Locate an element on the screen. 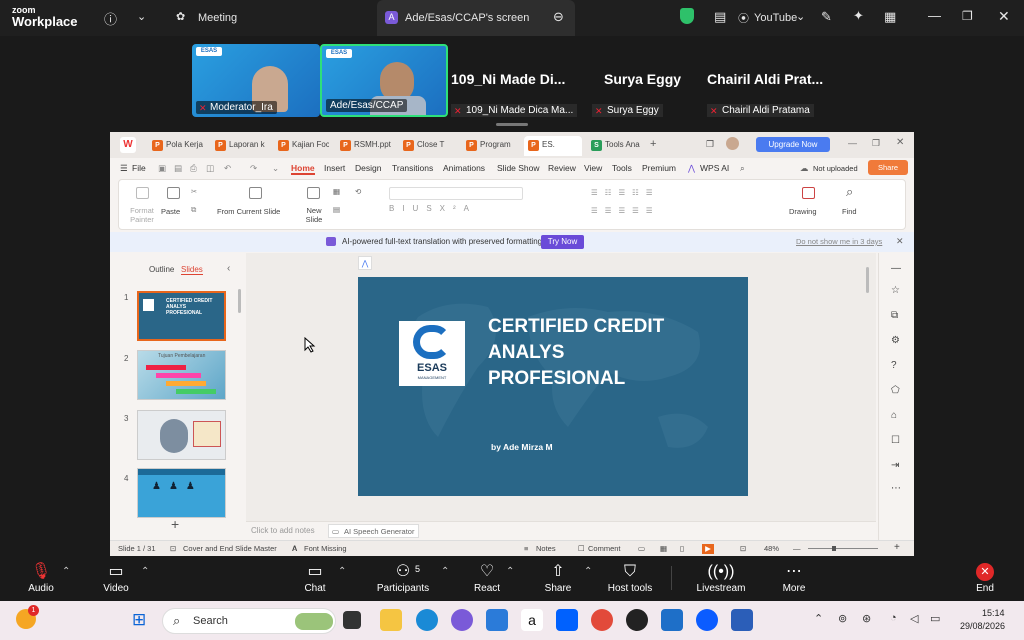  store-icon is located at coordinates (497, 620).